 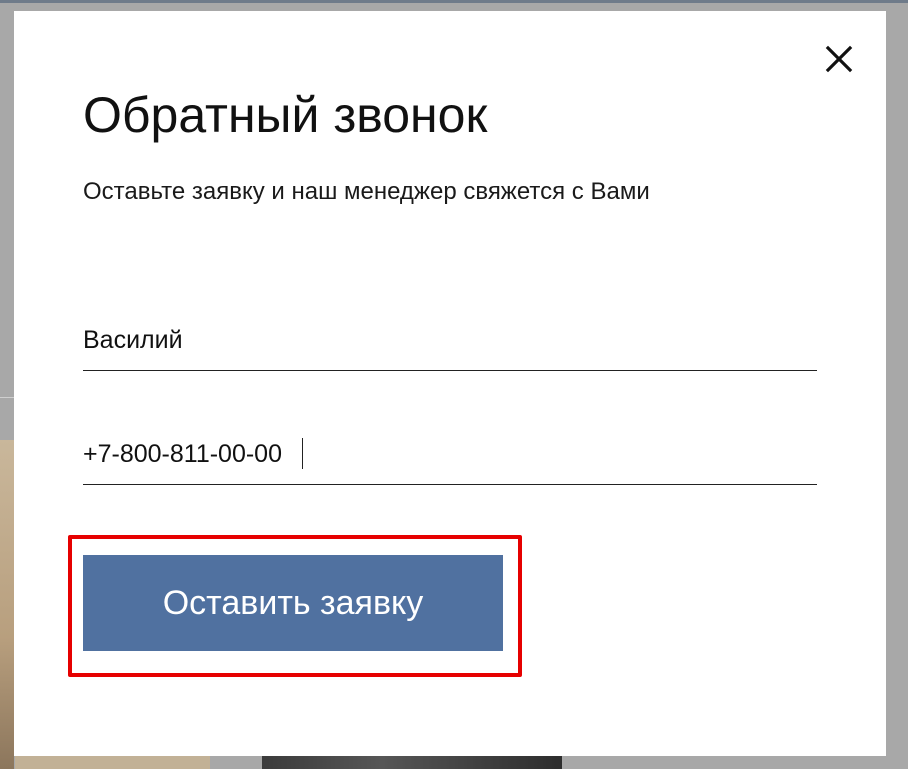 I want to click on name-field, so click(x=450, y=340).